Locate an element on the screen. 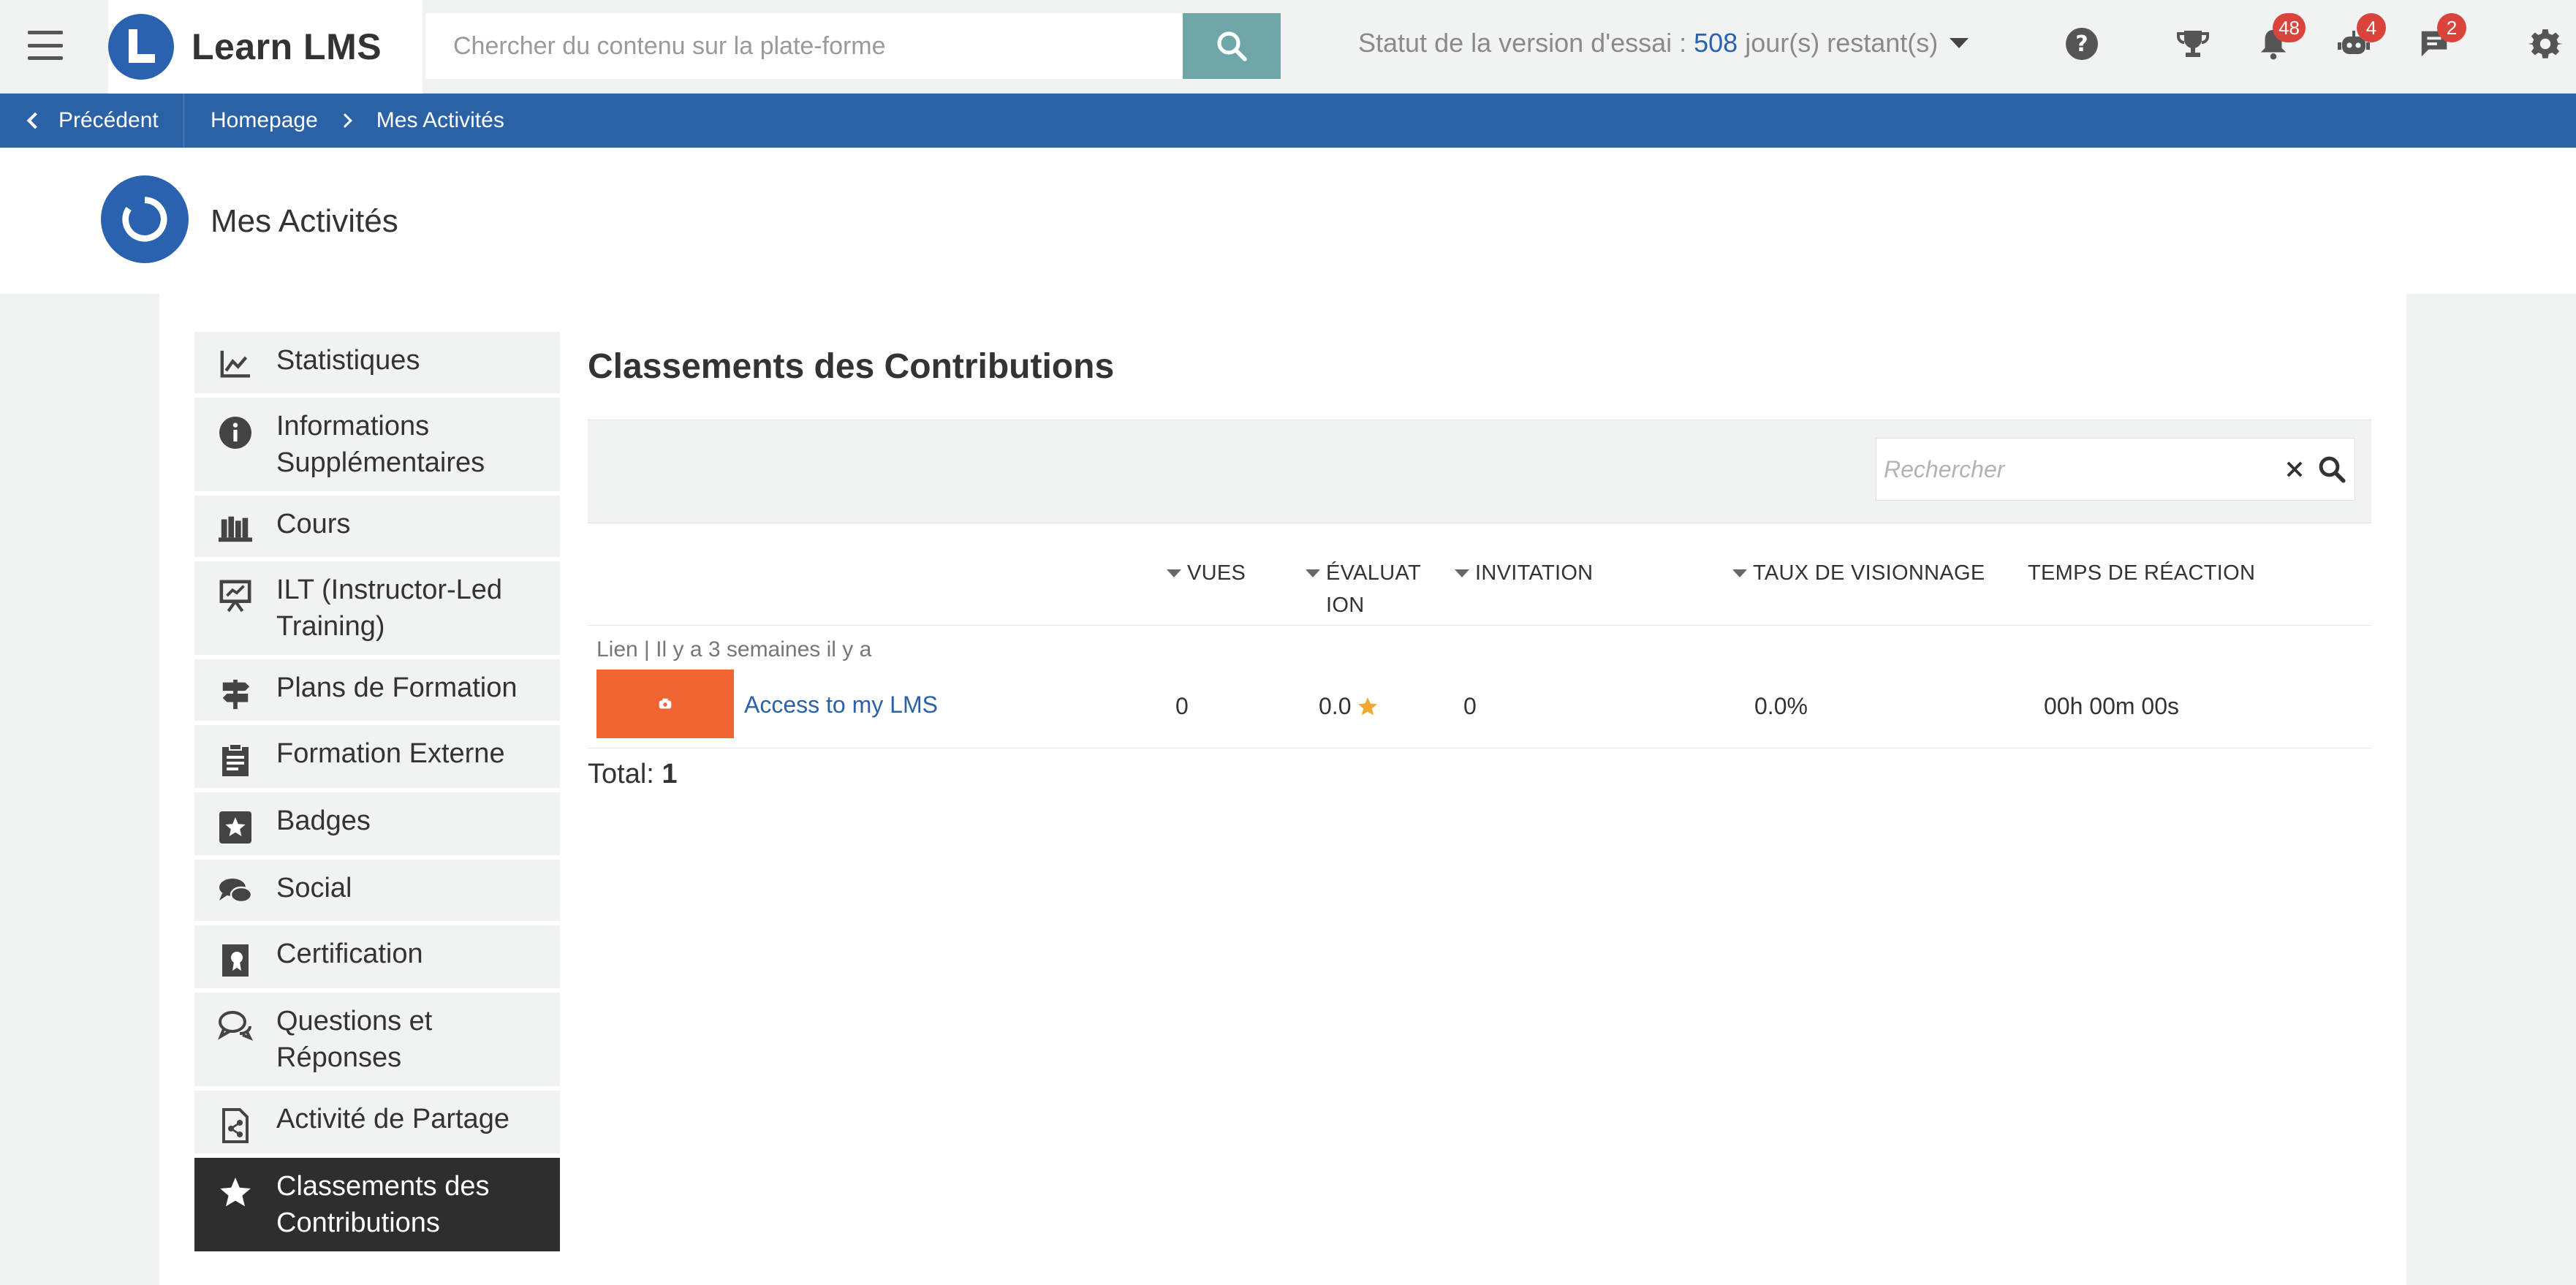 Image resolution: width=2576 pixels, height=1285 pixels. chevron-down-icon is located at coordinates (1959, 43).